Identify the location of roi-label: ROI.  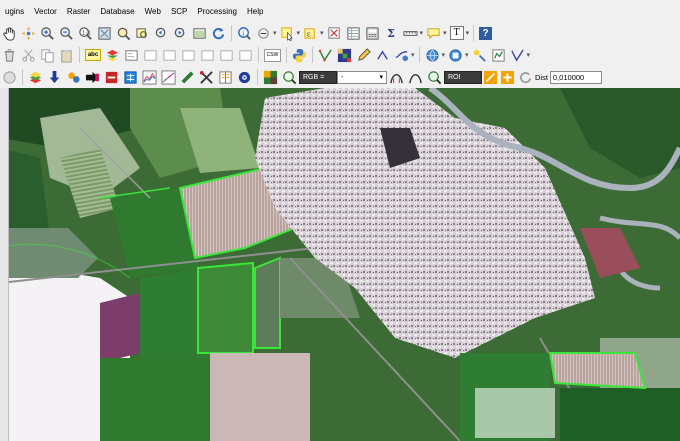
(454, 77).